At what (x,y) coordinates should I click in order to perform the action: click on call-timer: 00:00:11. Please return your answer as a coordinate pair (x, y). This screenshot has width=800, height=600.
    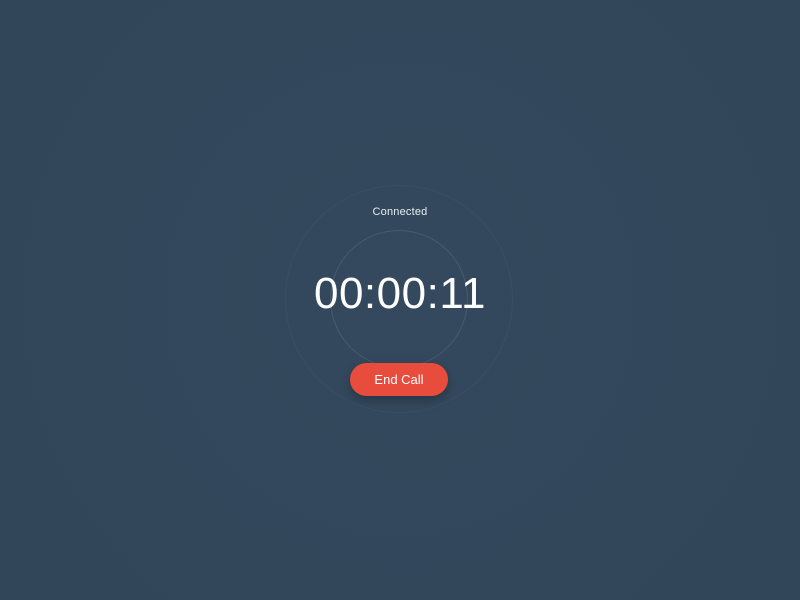
    Looking at the image, I should click on (399, 293).